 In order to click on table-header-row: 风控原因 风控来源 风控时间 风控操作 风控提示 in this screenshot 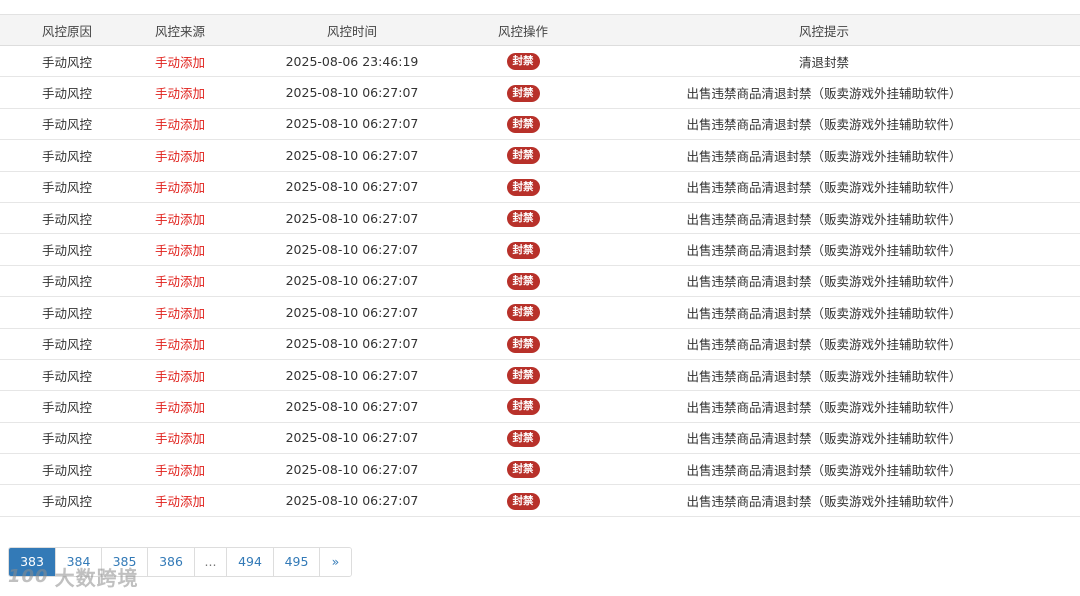, I will do `click(540, 30)`.